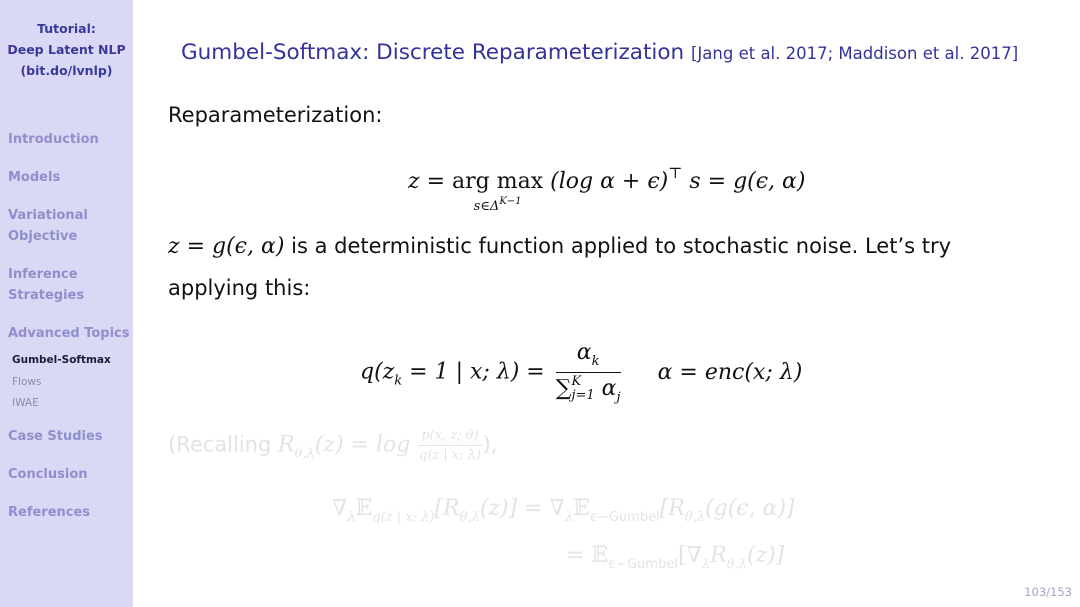 The height and width of the screenshot is (607, 1080). Describe the element at coordinates (595, 361) in the screenshot. I see `num-sub: k` at that location.